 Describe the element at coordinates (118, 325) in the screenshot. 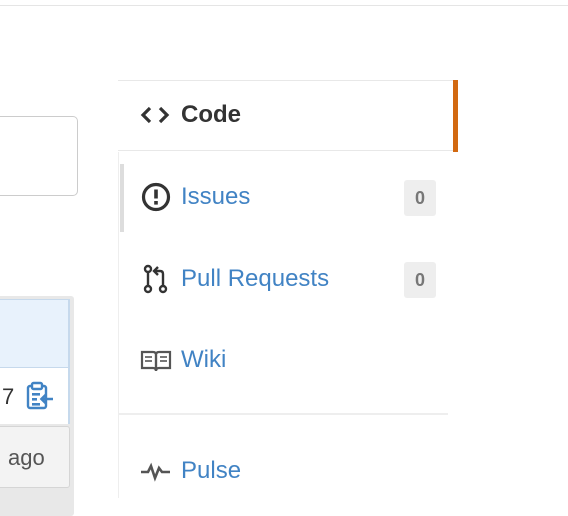

I see `repo-nav-border` at that location.